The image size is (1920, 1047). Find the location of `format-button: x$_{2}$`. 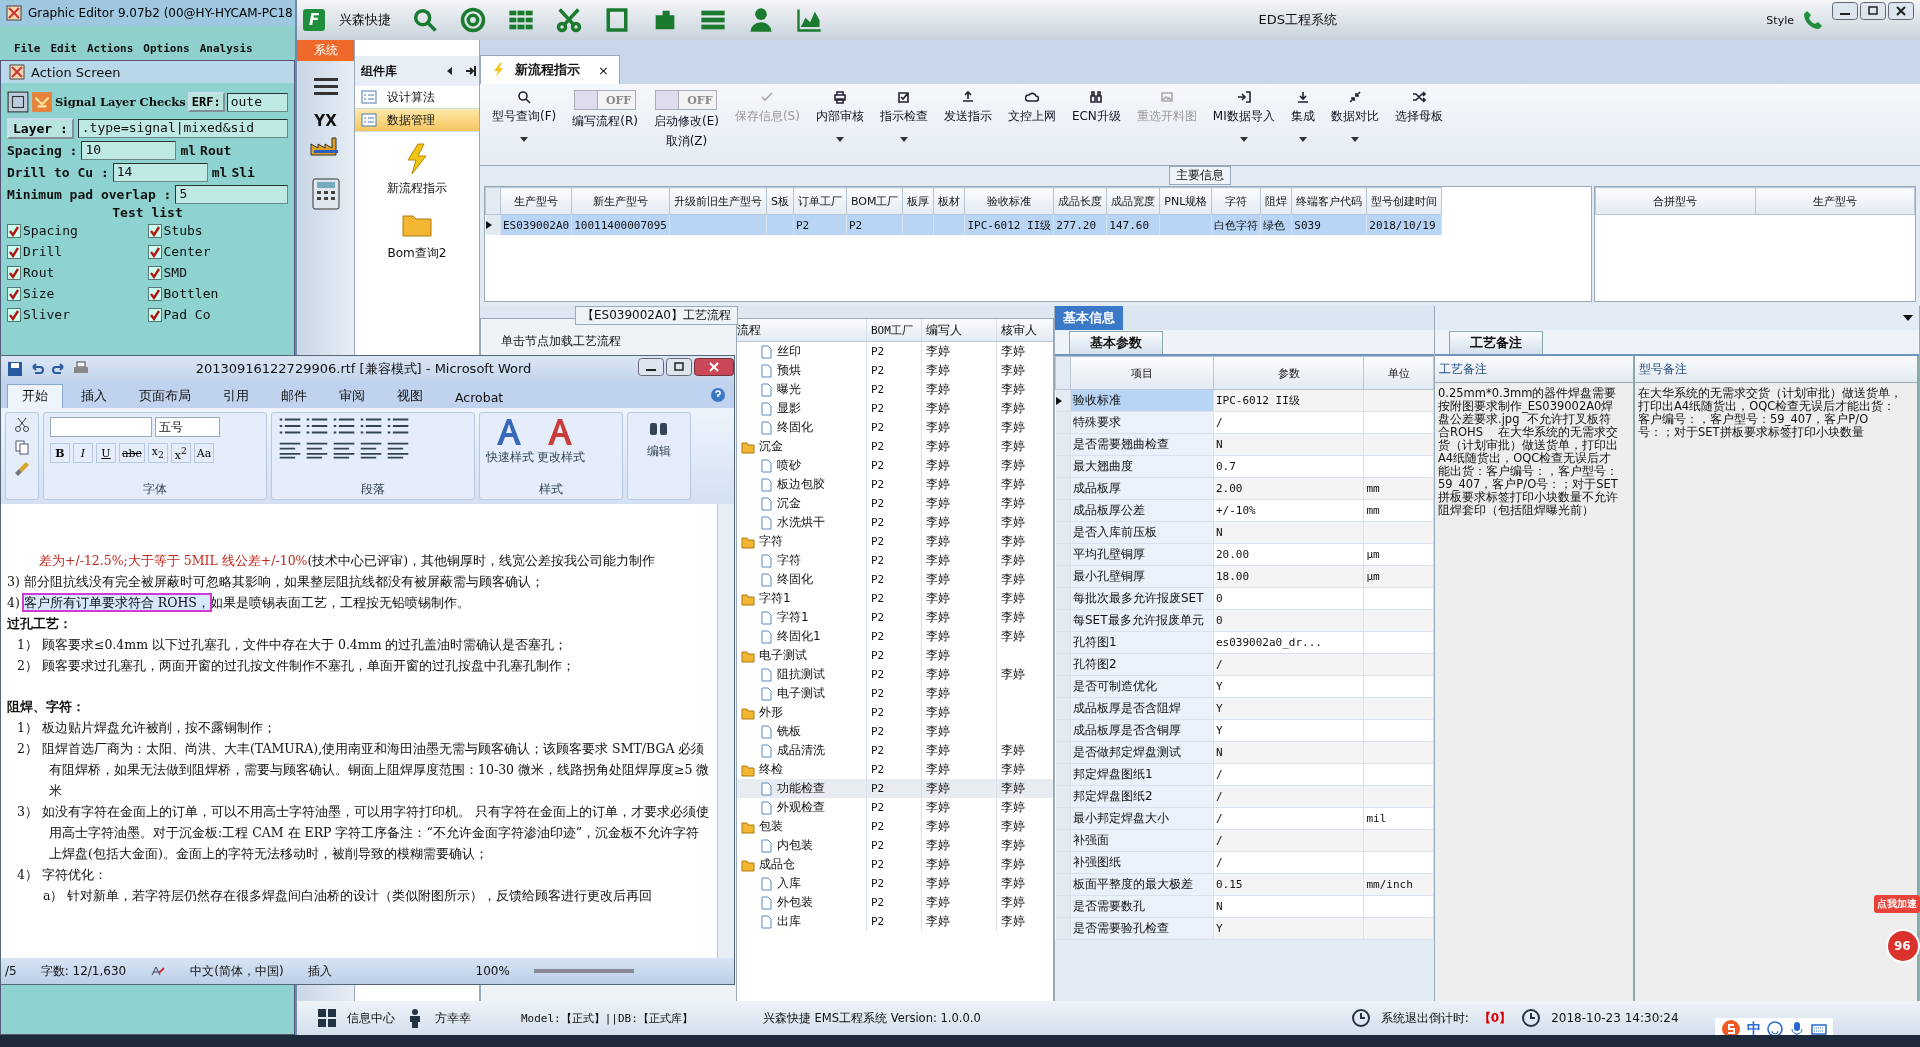

format-button: x$_{2}$ is located at coordinates (157, 453).